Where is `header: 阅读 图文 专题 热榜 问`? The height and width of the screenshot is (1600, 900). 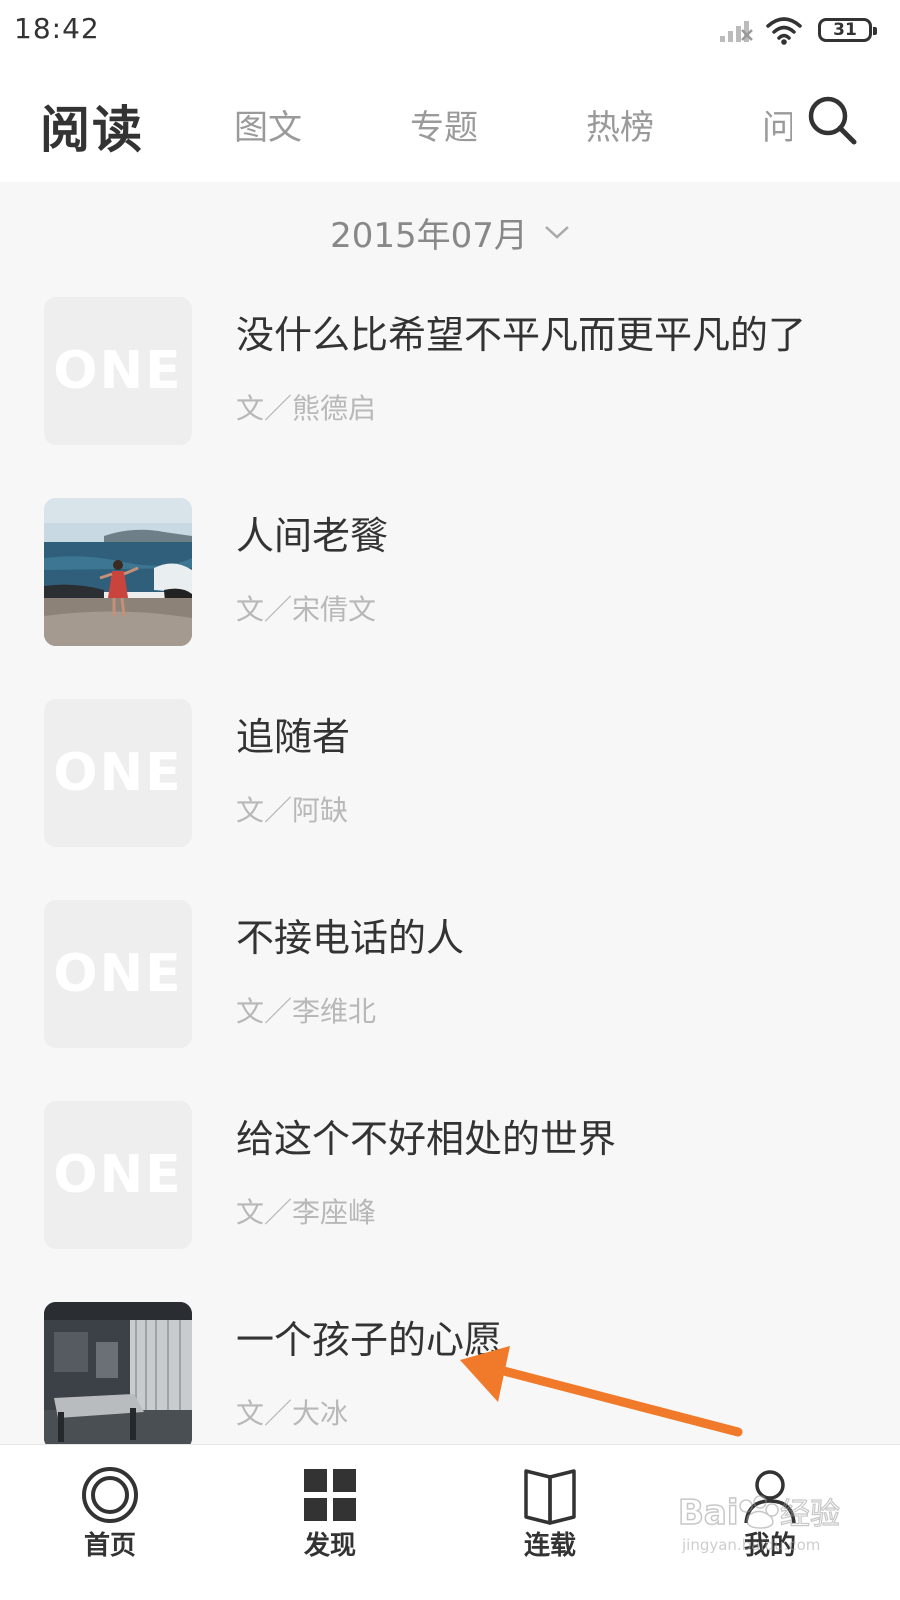
header: 阅读 图文 专题 热榜 问 is located at coordinates (450, 122).